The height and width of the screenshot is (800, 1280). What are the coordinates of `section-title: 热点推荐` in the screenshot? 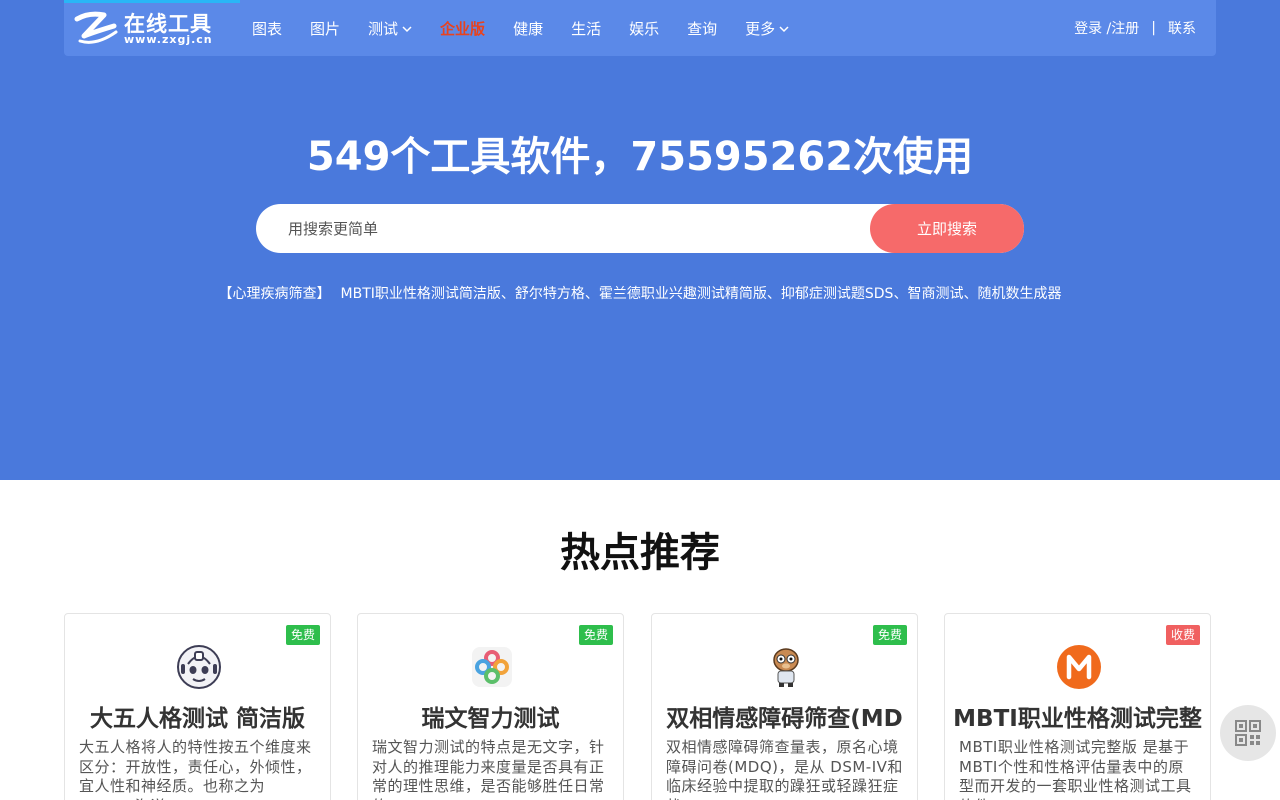 It's located at (640, 553).